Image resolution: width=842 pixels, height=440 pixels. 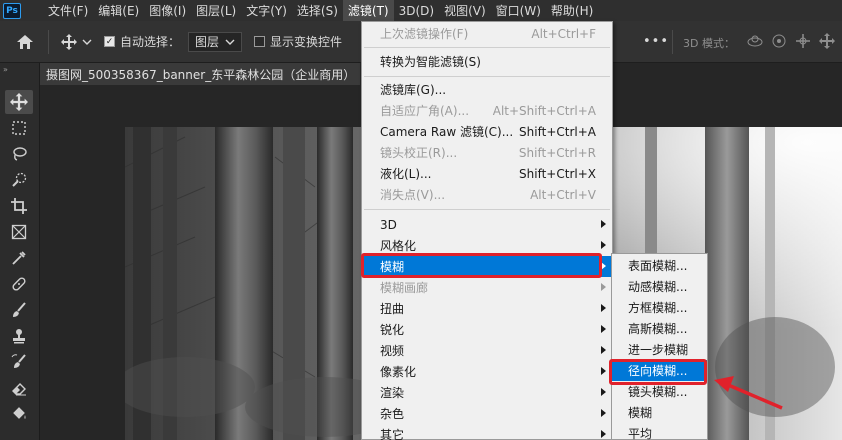 I want to click on eyedropper-icon, so click(x=19, y=258).